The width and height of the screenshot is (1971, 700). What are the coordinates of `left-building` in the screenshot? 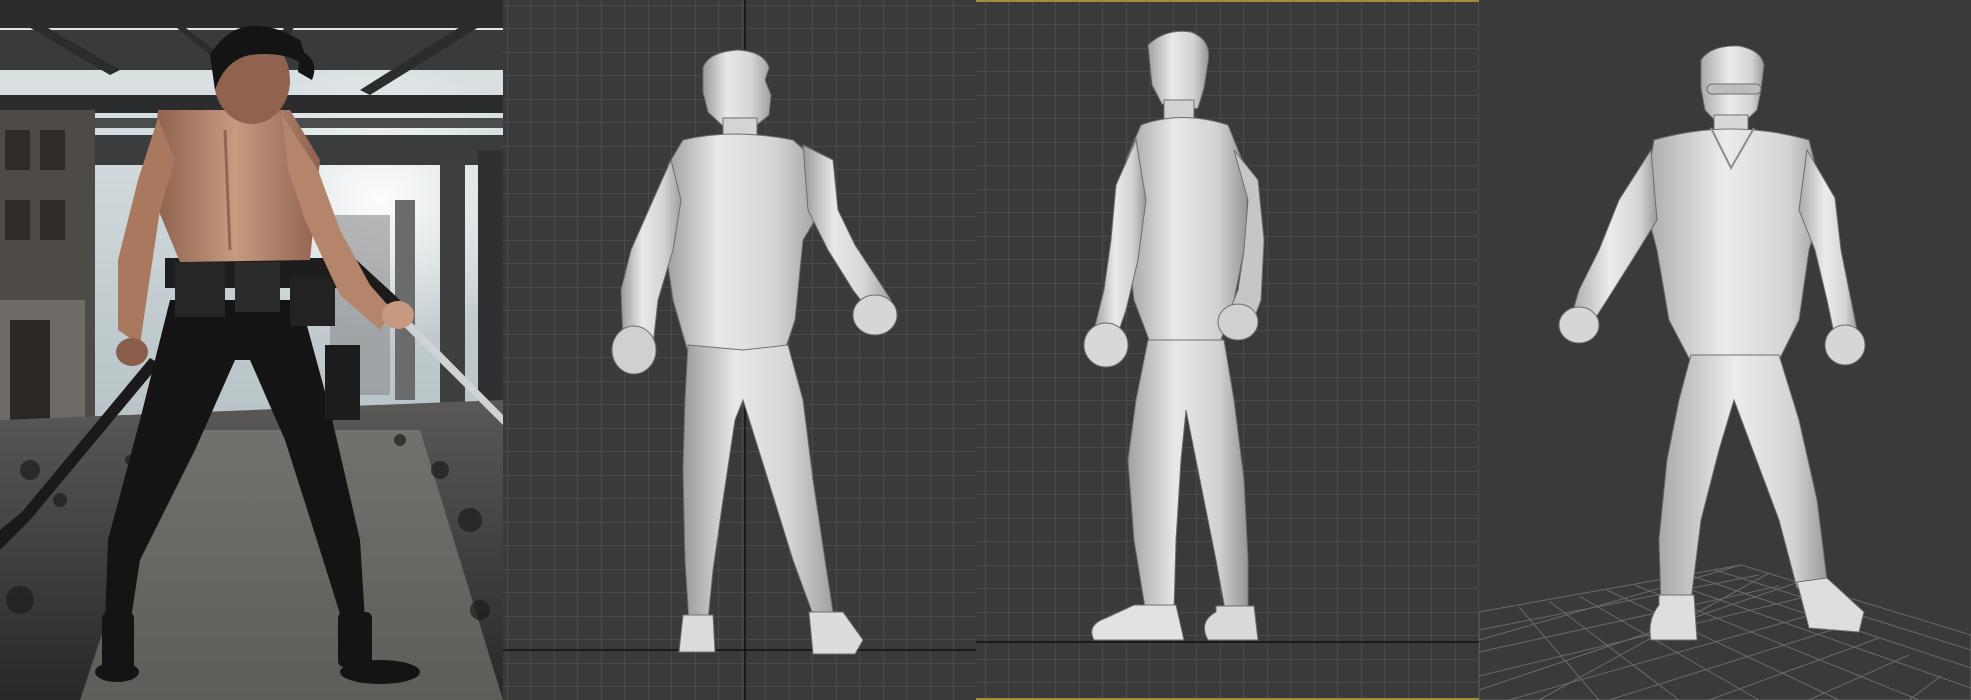 It's located at (47, 265).